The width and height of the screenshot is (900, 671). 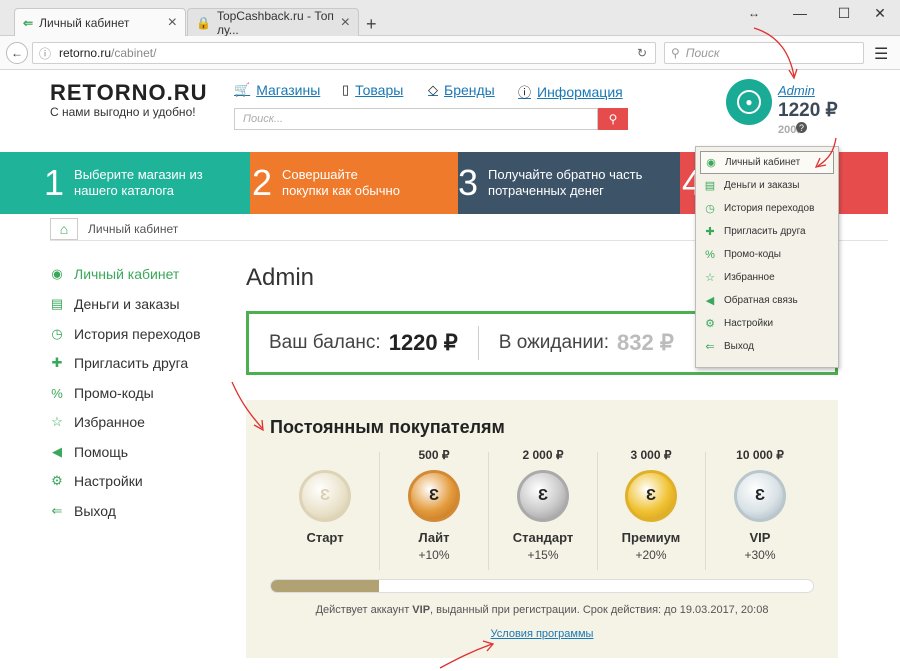 What do you see at coordinates (89, 452) in the screenshot?
I see `sidebar-item-help: ◀ Помощь` at bounding box center [89, 452].